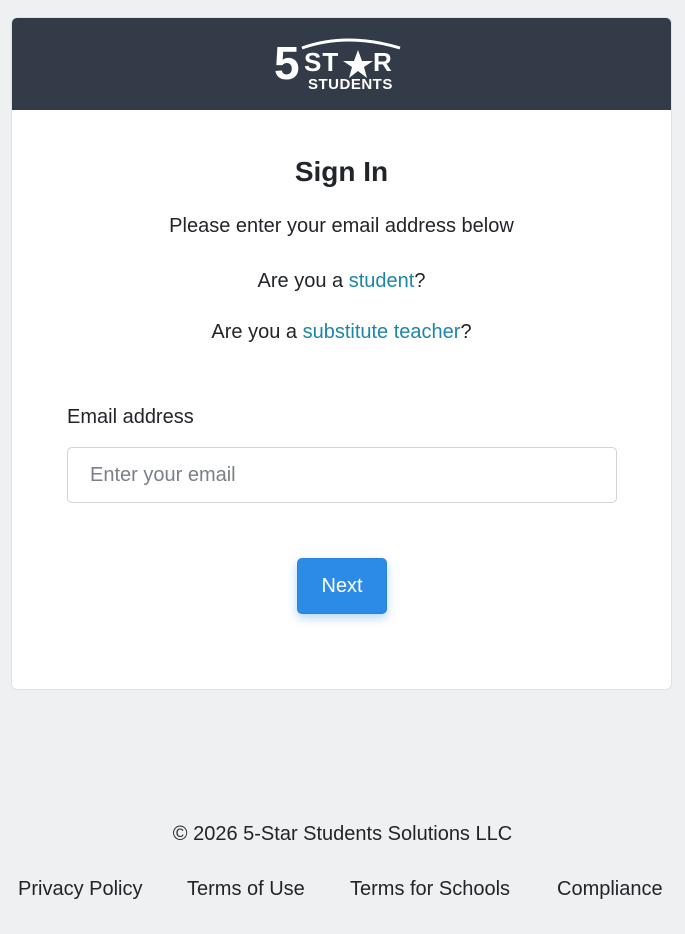 The height and width of the screenshot is (934, 685). What do you see at coordinates (382, 332) in the screenshot?
I see `substitute-teacher-link: substitute teacher` at bounding box center [382, 332].